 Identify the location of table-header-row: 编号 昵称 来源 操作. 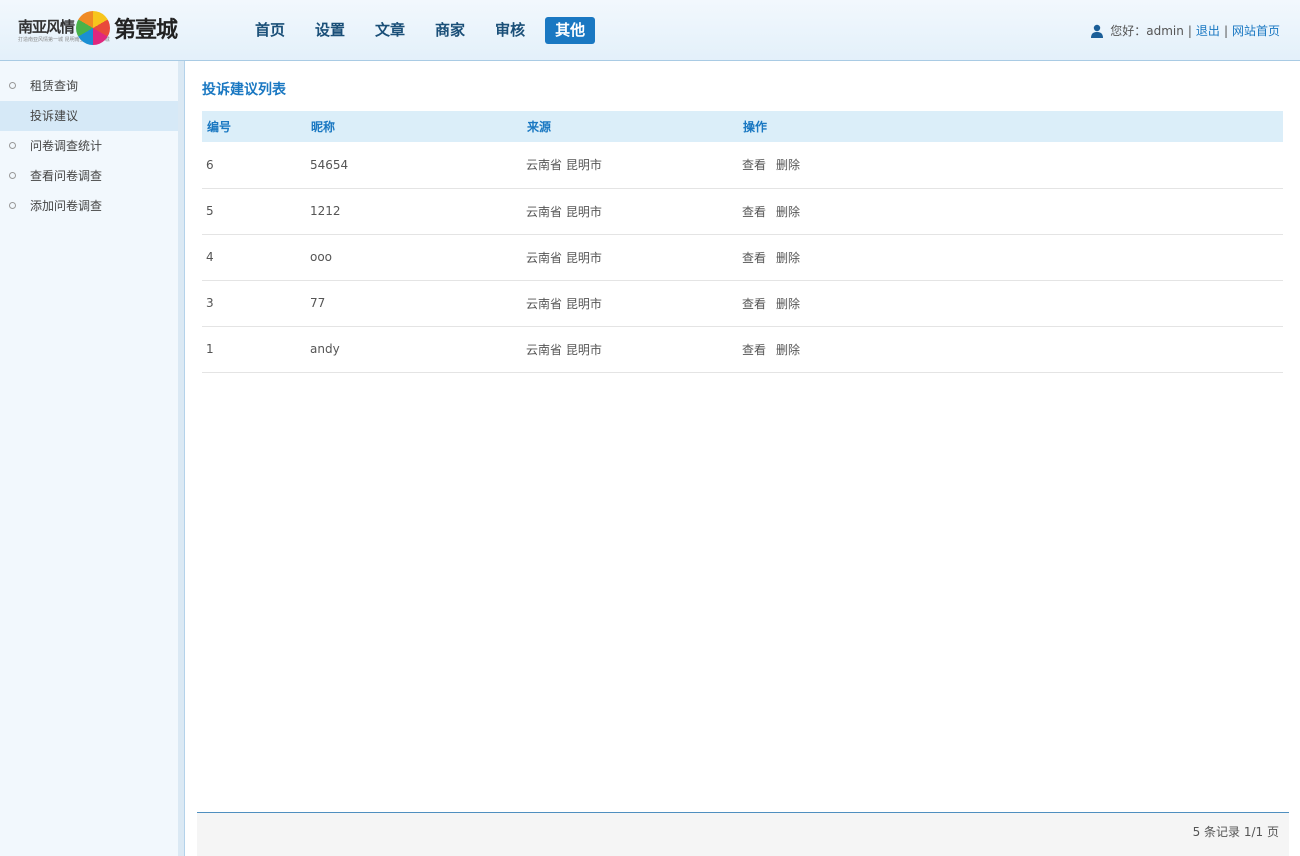
(742, 126).